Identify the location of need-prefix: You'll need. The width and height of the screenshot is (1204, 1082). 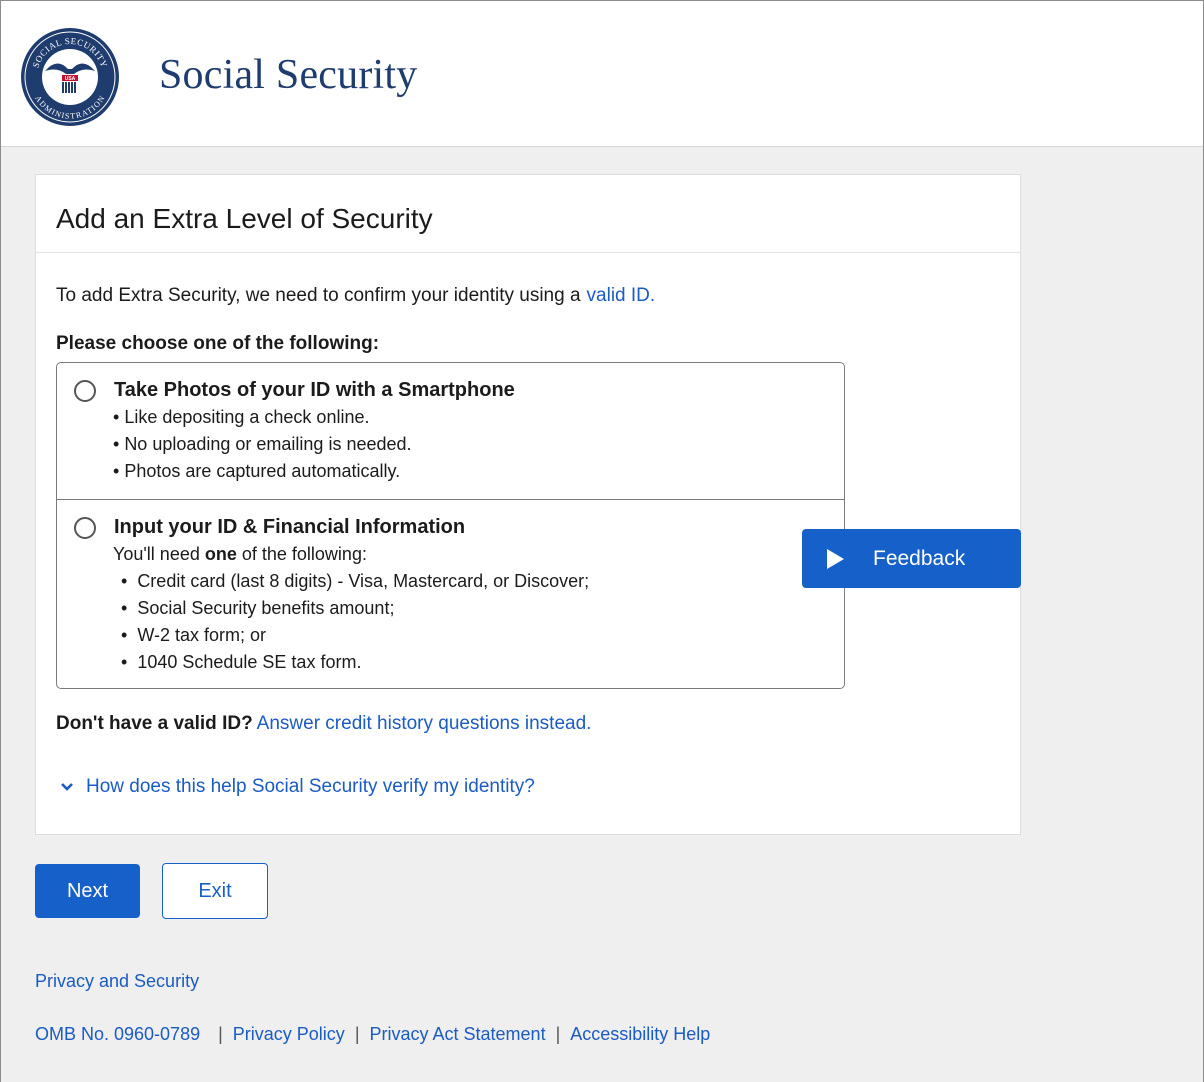
(159, 554).